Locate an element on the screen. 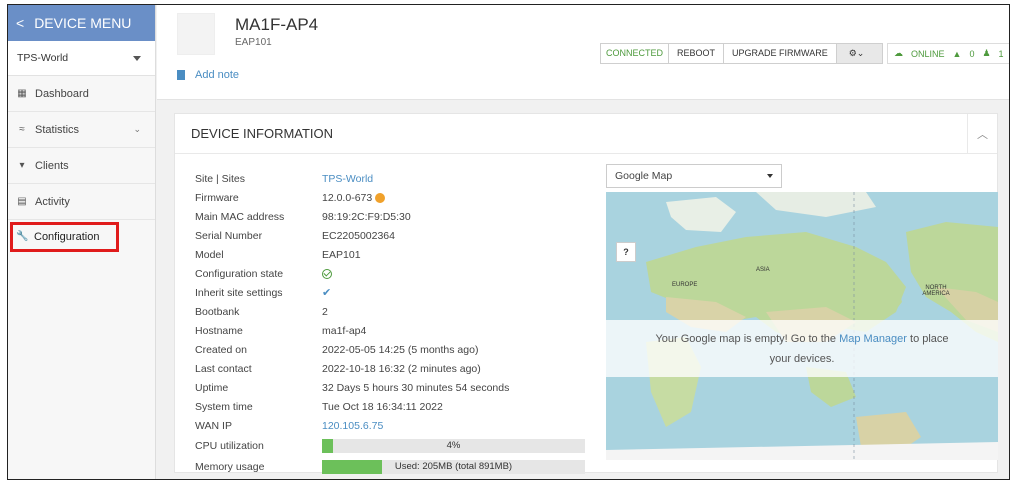  note-icon is located at coordinates (181, 75).